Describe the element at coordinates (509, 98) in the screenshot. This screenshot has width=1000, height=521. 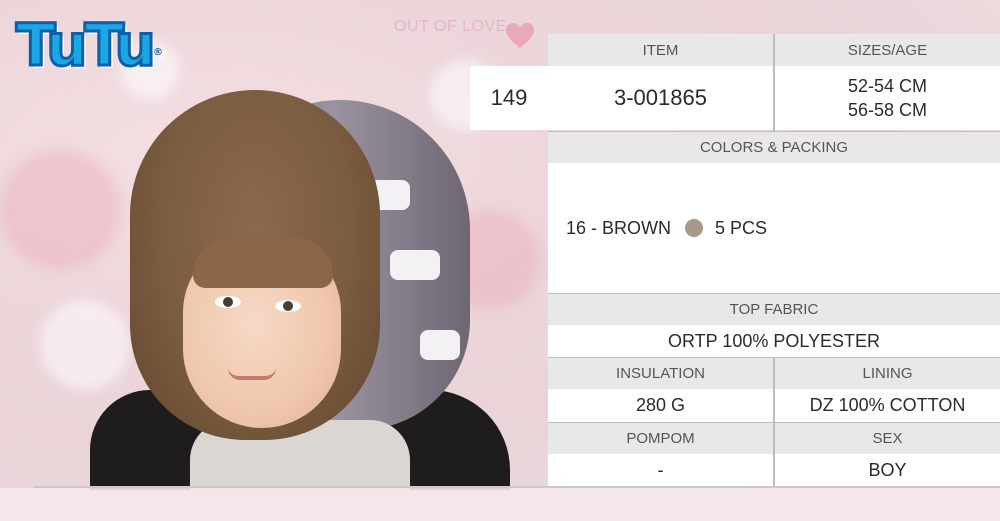
I see `product-number: 149` at that location.